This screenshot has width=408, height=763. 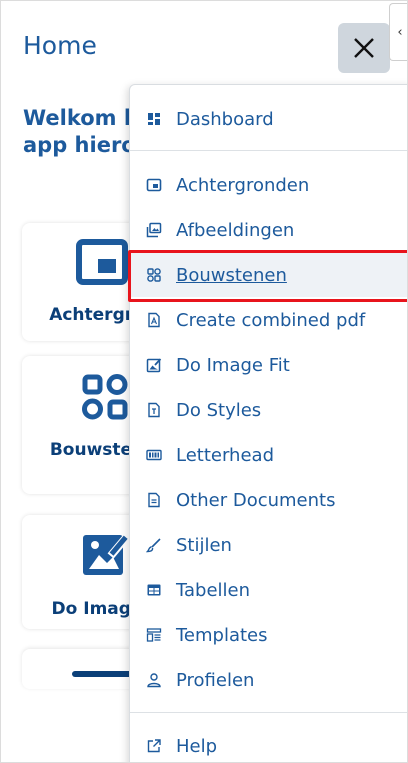 What do you see at coordinates (268, 365) in the screenshot?
I see `menu-item-do-image-fit: Do Image Fit` at bounding box center [268, 365].